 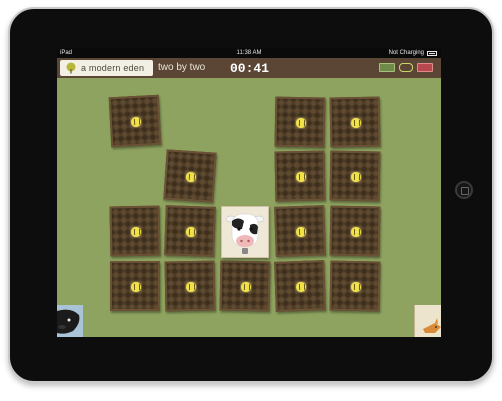 What do you see at coordinates (113, 68) in the screenshot?
I see `brand-name: a modern eden` at bounding box center [113, 68].